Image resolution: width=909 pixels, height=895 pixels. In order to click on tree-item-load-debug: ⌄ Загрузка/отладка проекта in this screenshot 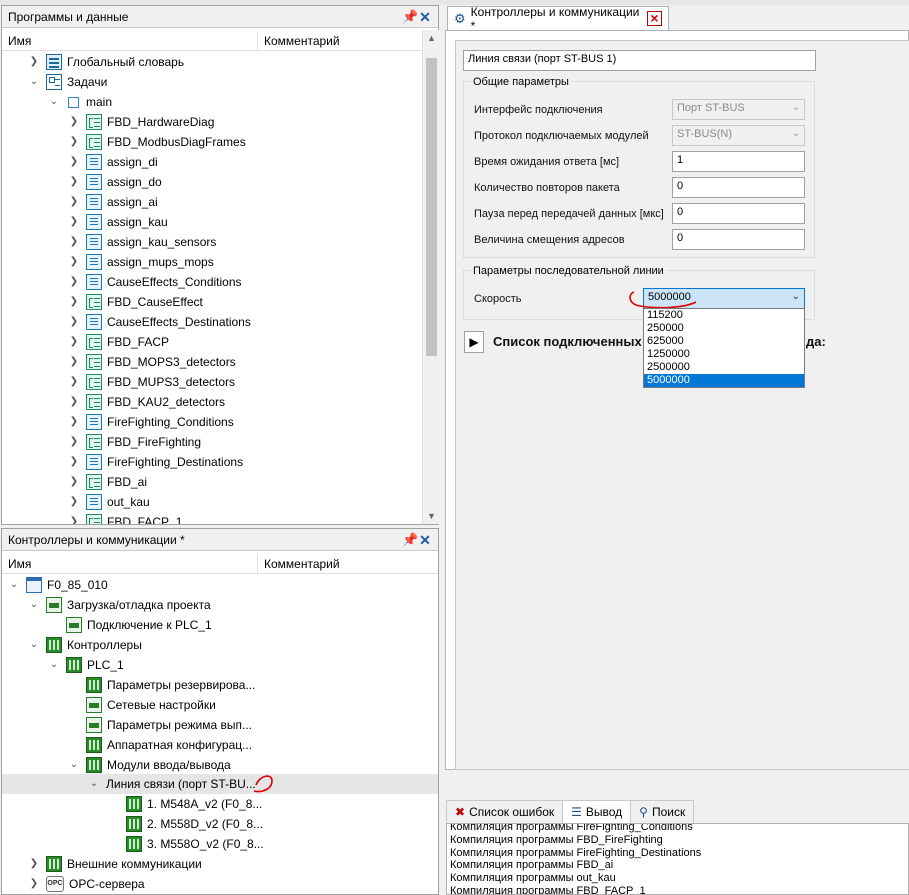, I will do `click(119, 605)`.